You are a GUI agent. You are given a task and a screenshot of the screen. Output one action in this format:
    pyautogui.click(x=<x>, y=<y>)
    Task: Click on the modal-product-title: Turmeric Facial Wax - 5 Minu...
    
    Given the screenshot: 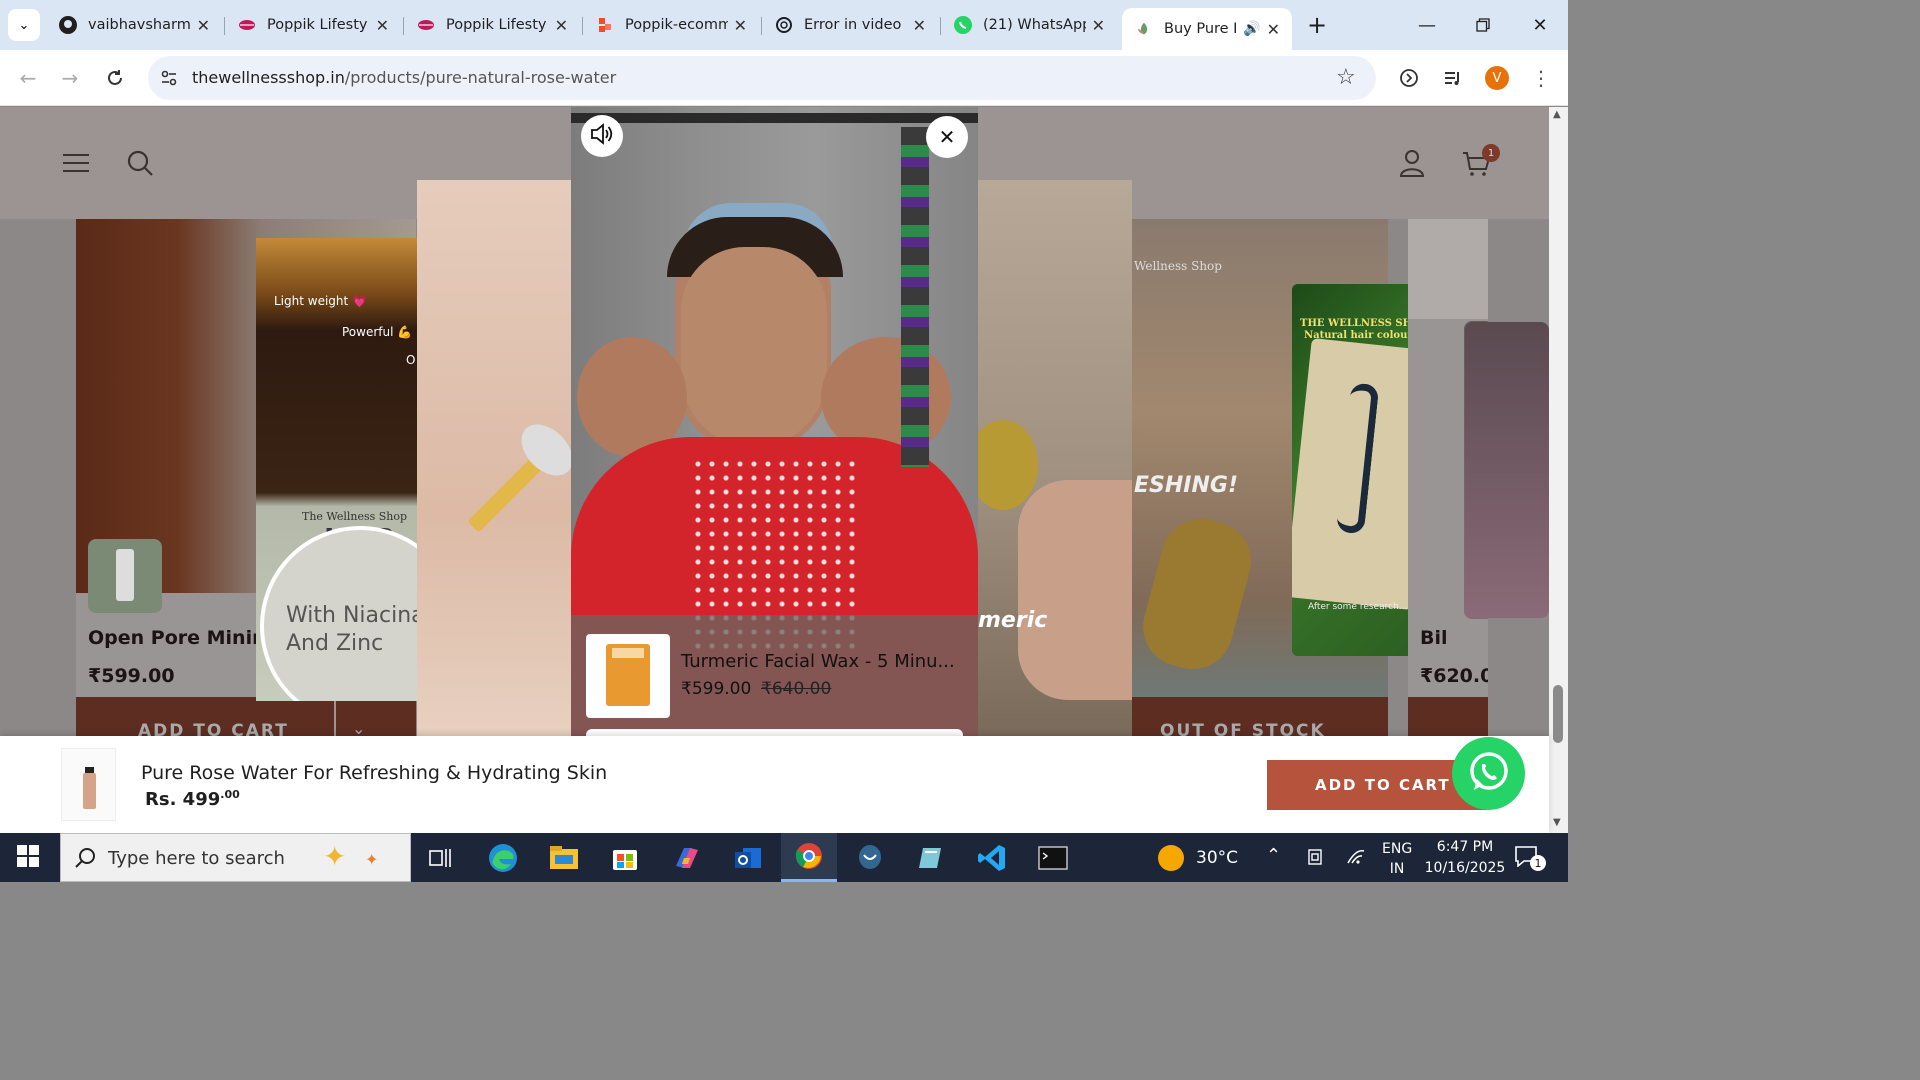 What is the action you would take?
    pyautogui.click(x=818, y=661)
    